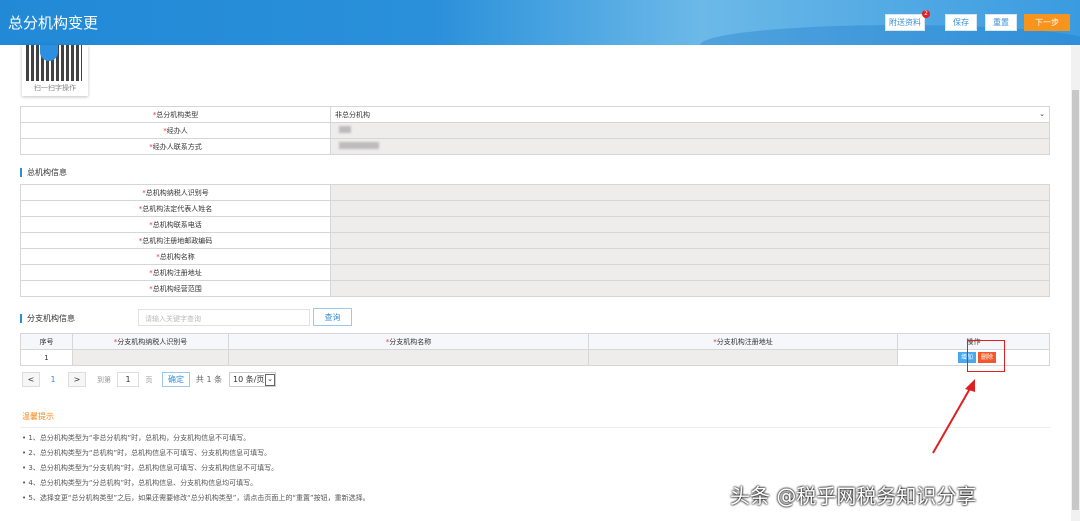  What do you see at coordinates (961, 22) in the screenshot?
I see `save-button: 保存` at bounding box center [961, 22].